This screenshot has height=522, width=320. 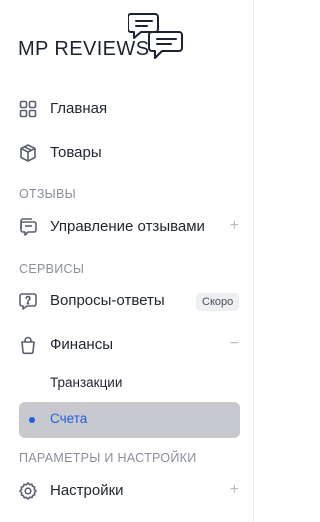 What do you see at coordinates (218, 302) in the screenshot?
I see `coming-soon-badge: Скоро` at bounding box center [218, 302].